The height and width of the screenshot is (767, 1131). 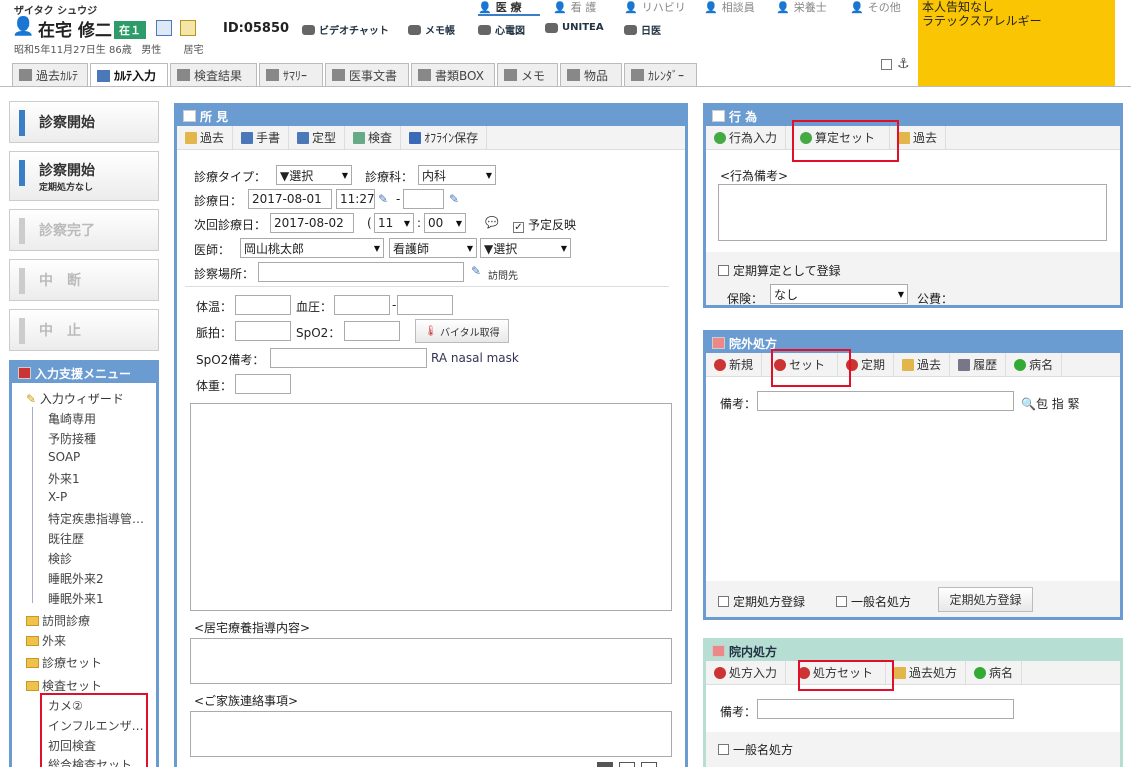 I want to click on inside-note-input, so click(x=885, y=709).